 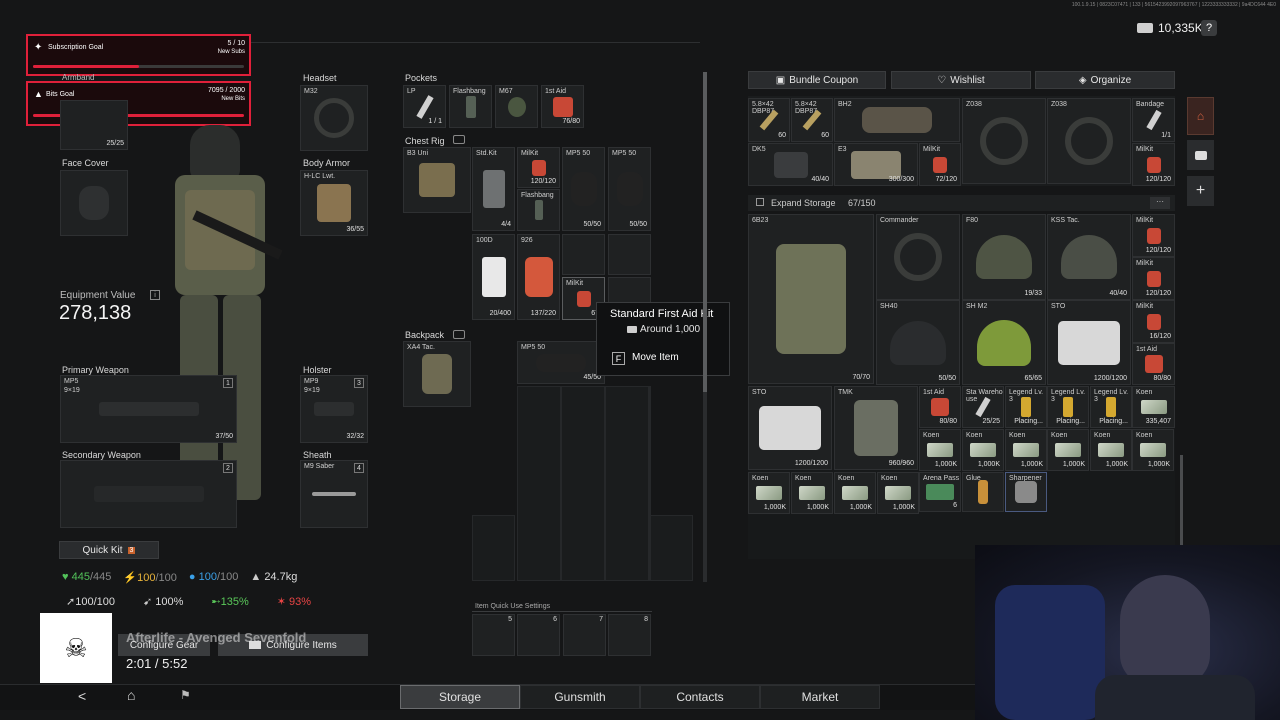 What do you see at coordinates (940, 164) in the screenshot?
I see `stash-item: MilKit 72/120` at bounding box center [940, 164].